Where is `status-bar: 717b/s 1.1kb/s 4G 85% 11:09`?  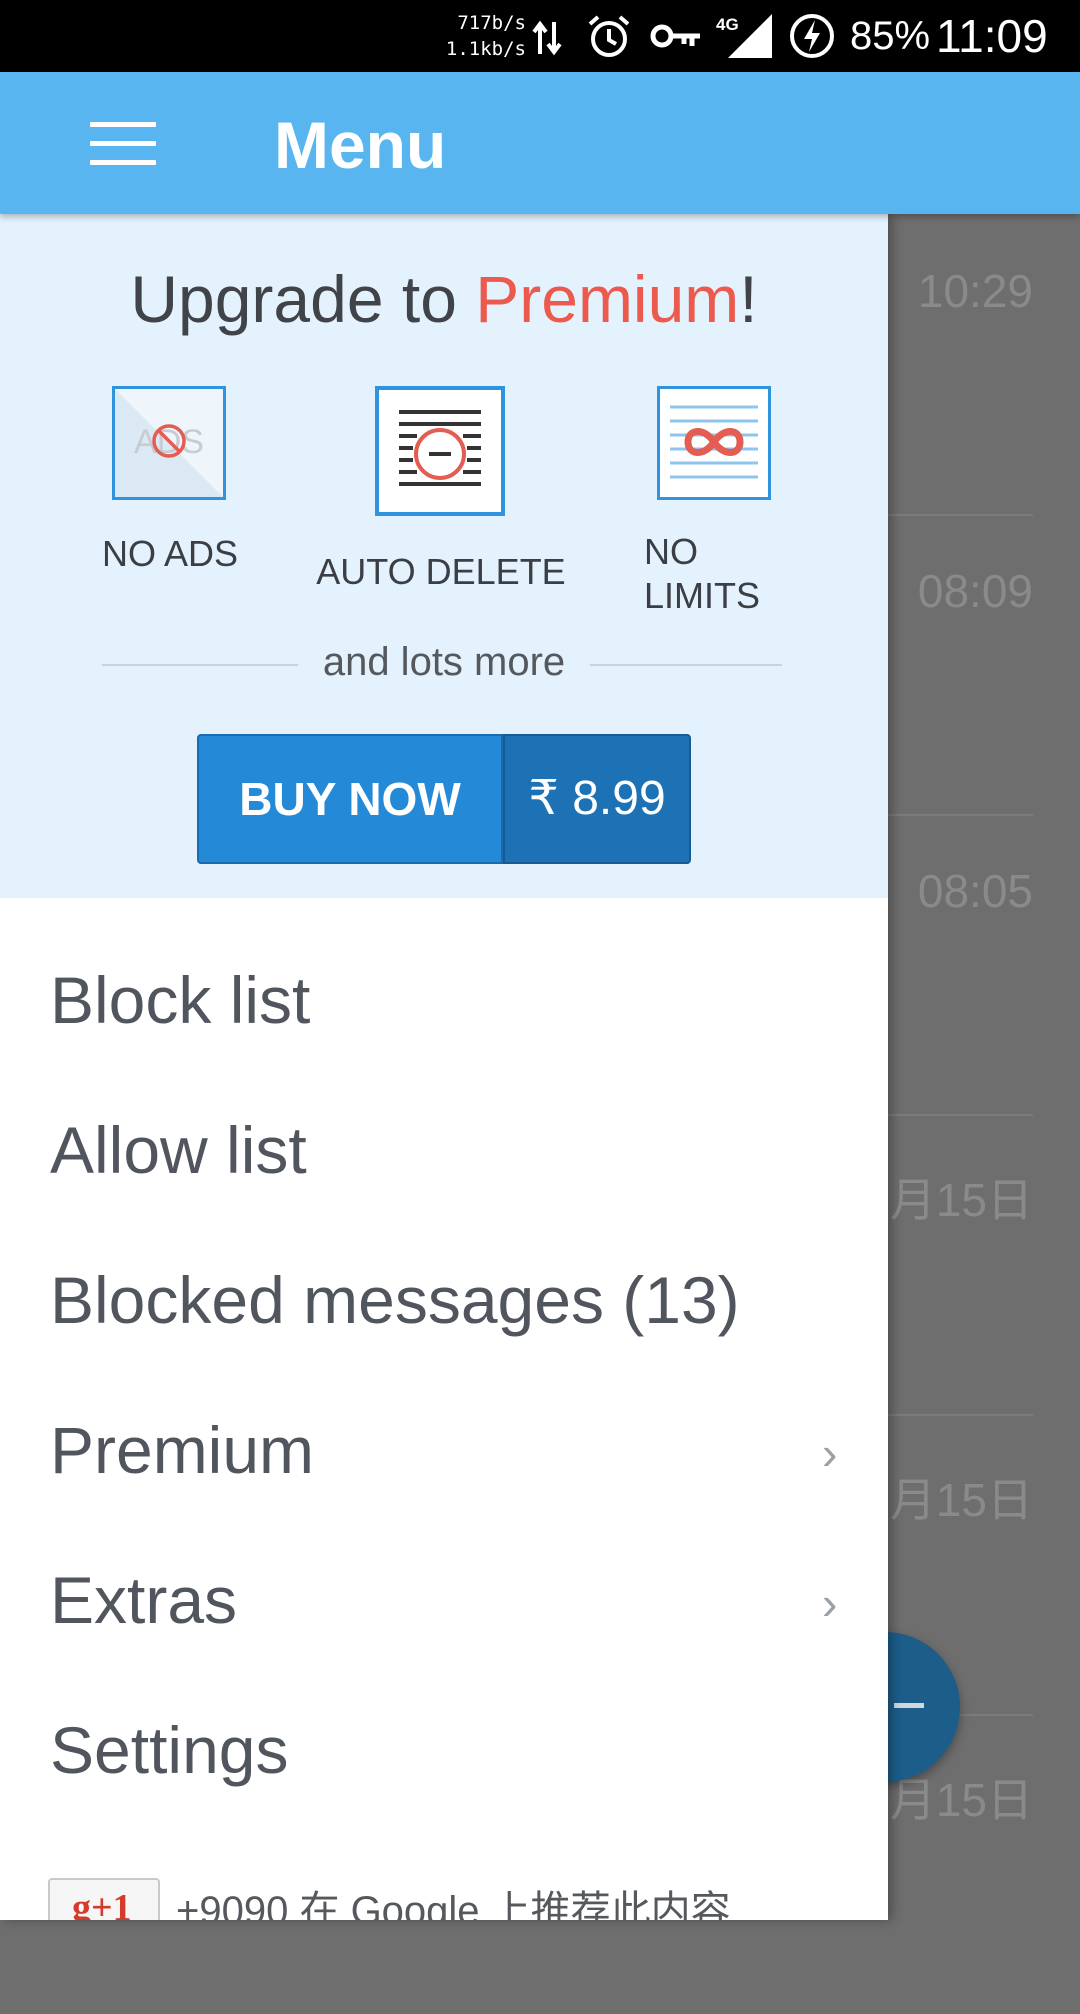
status-bar: 717b/s 1.1kb/s 4G 85% 11:09 is located at coordinates (540, 36).